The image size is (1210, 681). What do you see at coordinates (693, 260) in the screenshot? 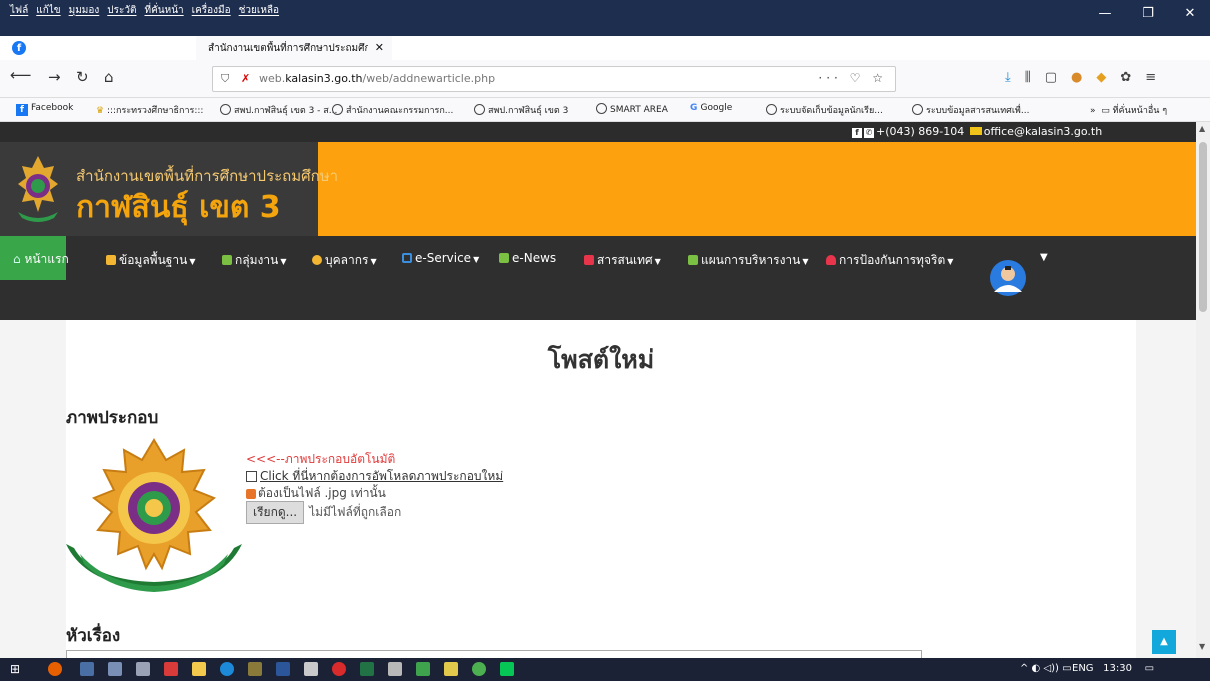
I see `clipboard-icon` at bounding box center [693, 260].